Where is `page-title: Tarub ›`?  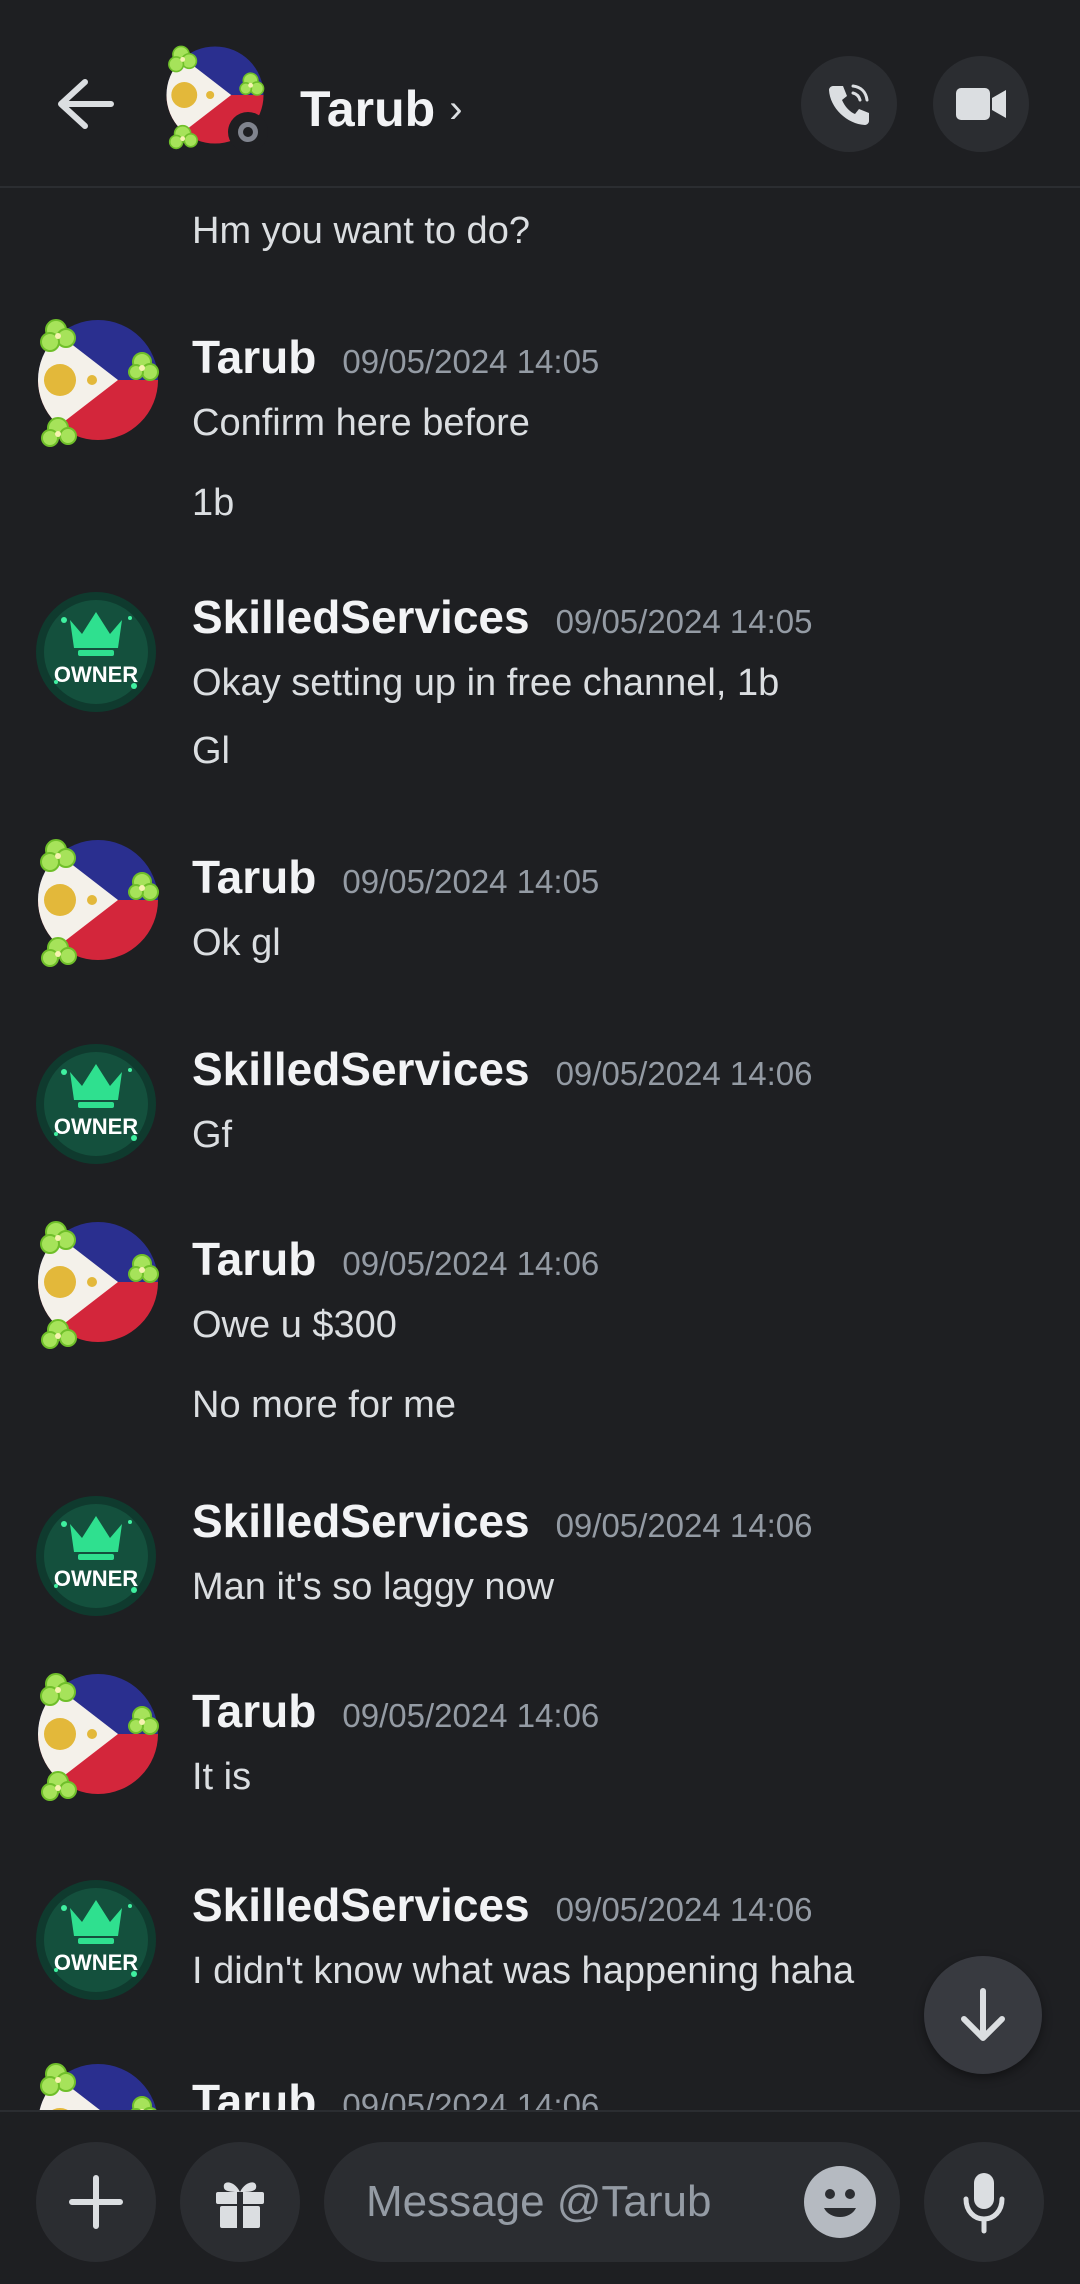
page-title: Tarub › is located at coordinates (381, 109).